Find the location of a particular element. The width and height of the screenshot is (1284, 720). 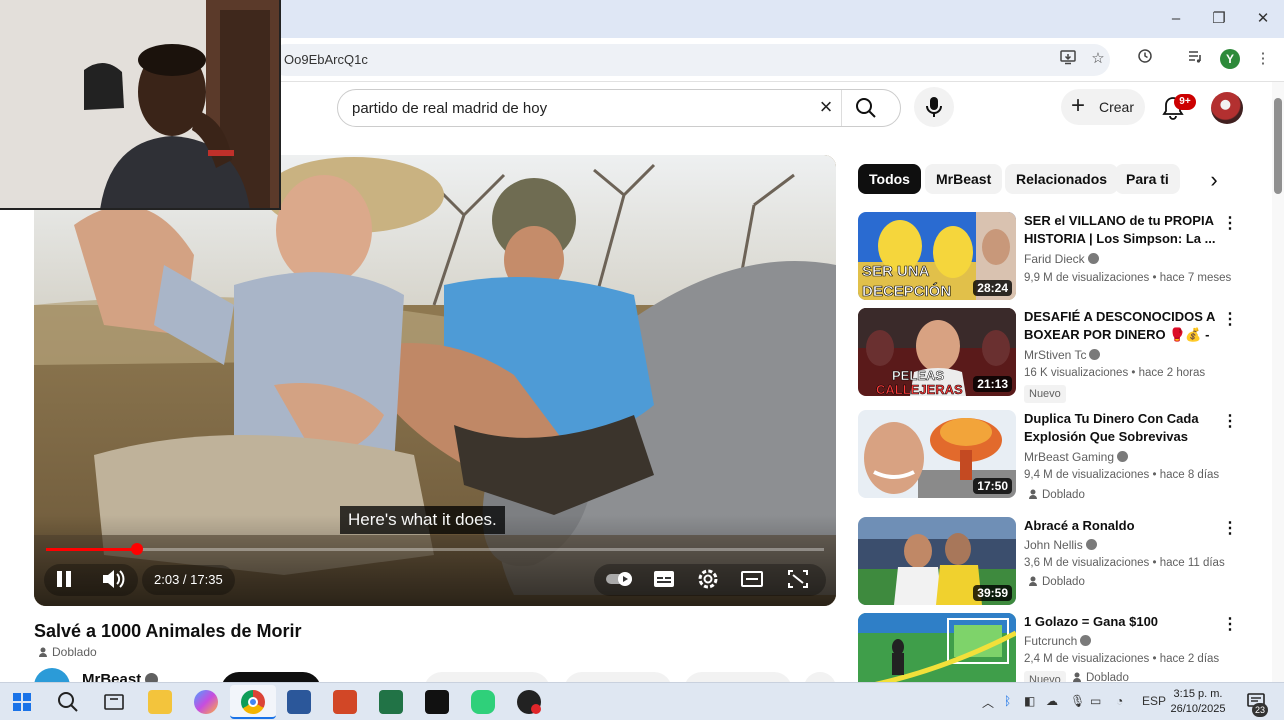

chevron-up-icon: ︿ is located at coordinates (988, 702).